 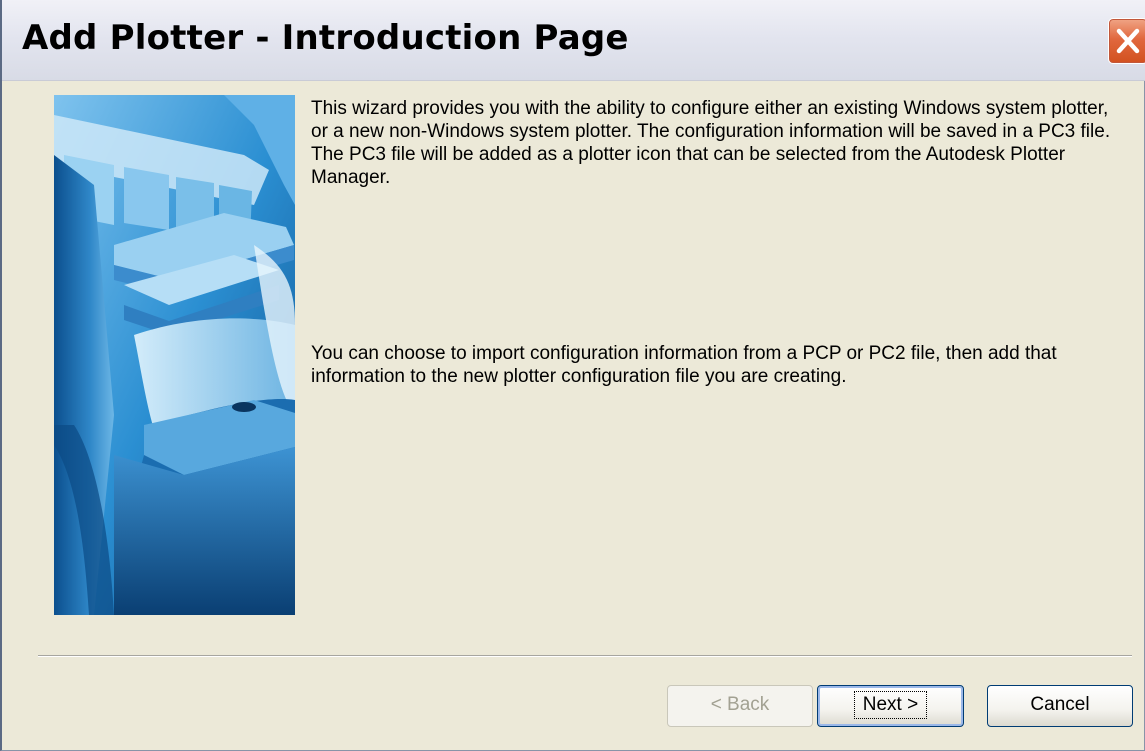 I want to click on back-button: < Back, so click(x=740, y=706).